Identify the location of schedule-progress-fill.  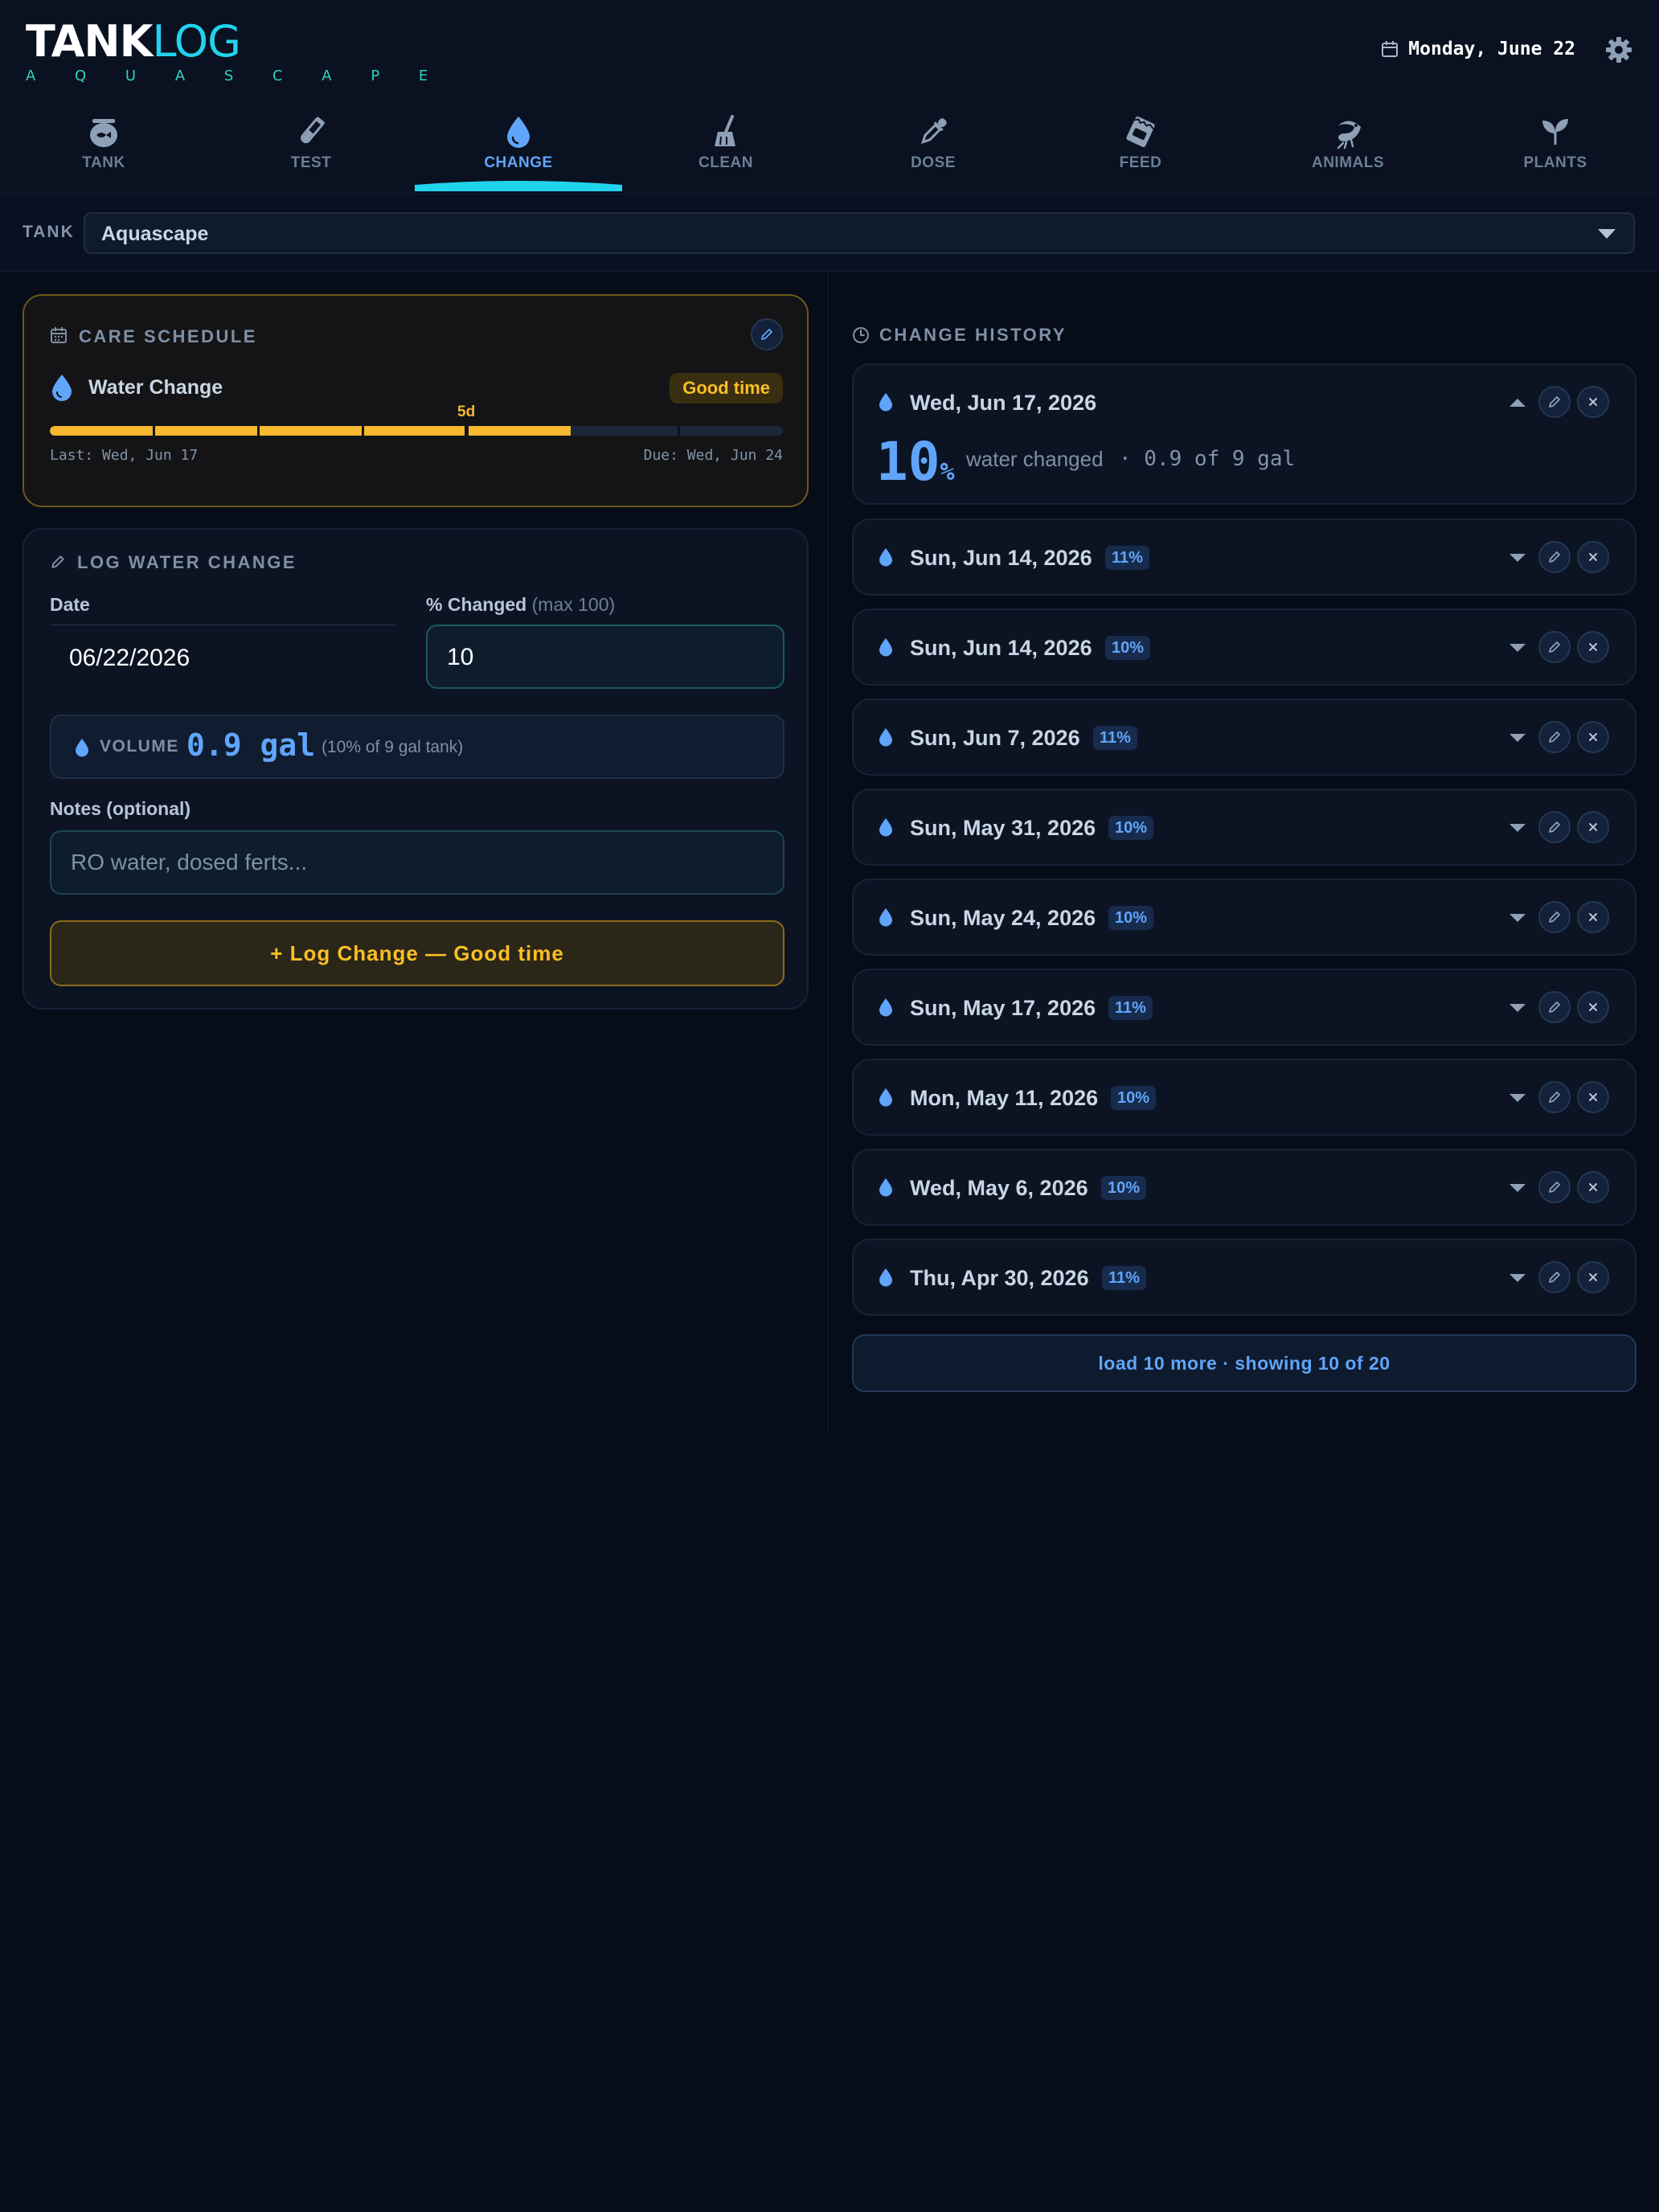
(310, 431).